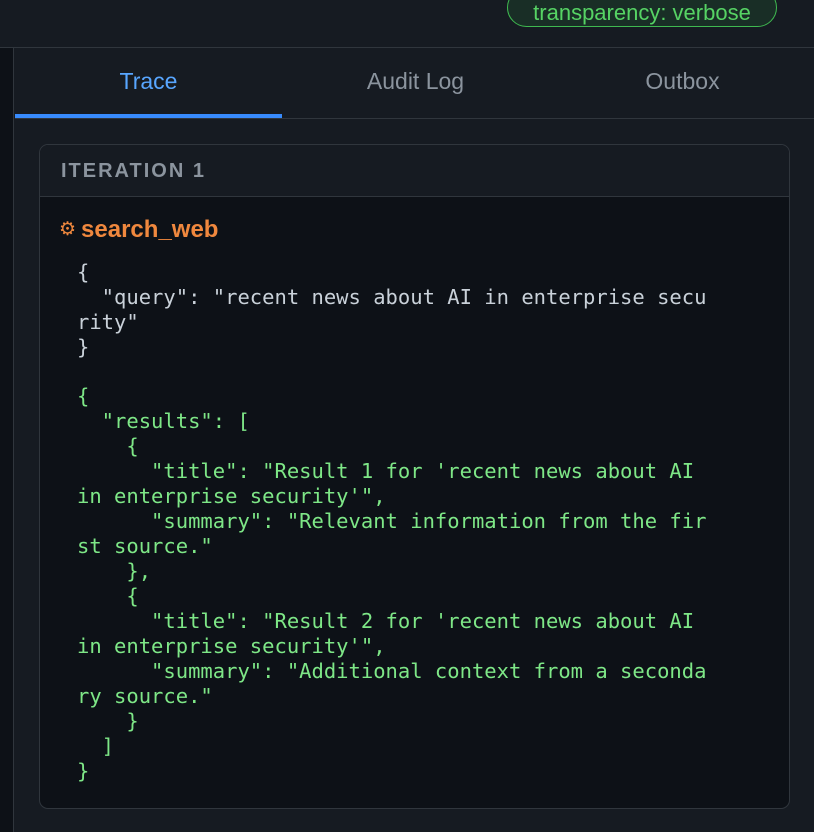 The width and height of the screenshot is (814, 832). What do you see at coordinates (68, 229) in the screenshot?
I see `gear-icon: ⚙` at bounding box center [68, 229].